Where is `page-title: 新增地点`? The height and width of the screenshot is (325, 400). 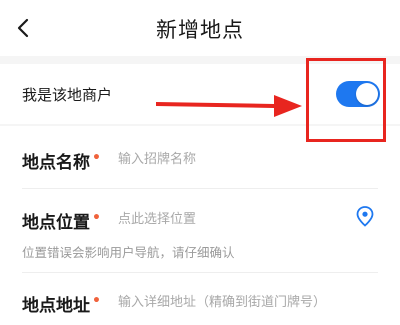 page-title: 新增地点 is located at coordinates (200, 30).